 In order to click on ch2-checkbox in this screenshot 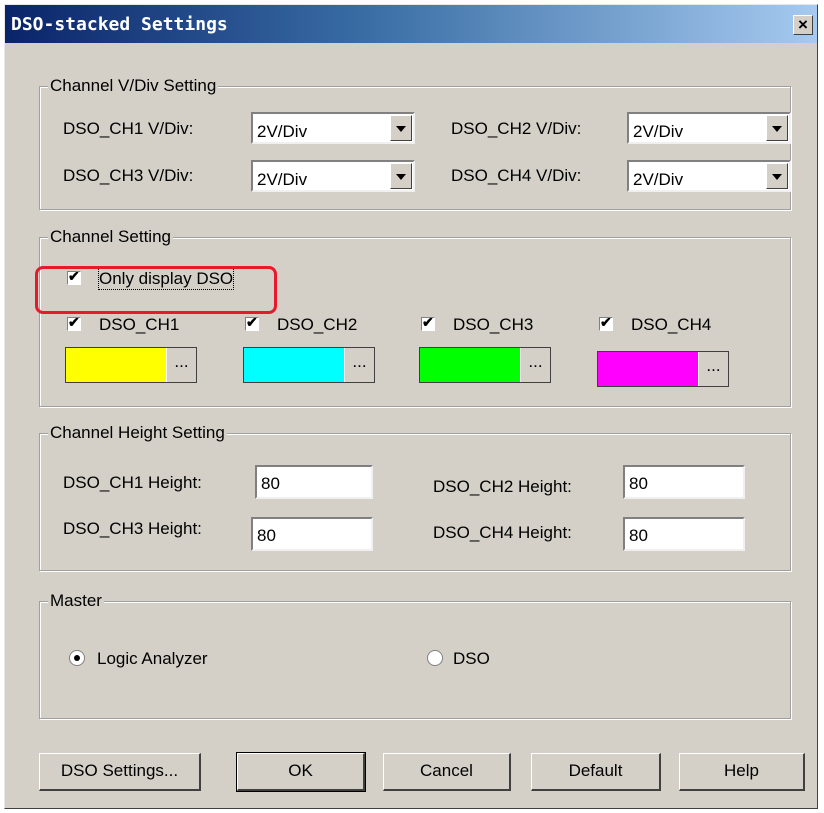, I will do `click(252, 322)`.